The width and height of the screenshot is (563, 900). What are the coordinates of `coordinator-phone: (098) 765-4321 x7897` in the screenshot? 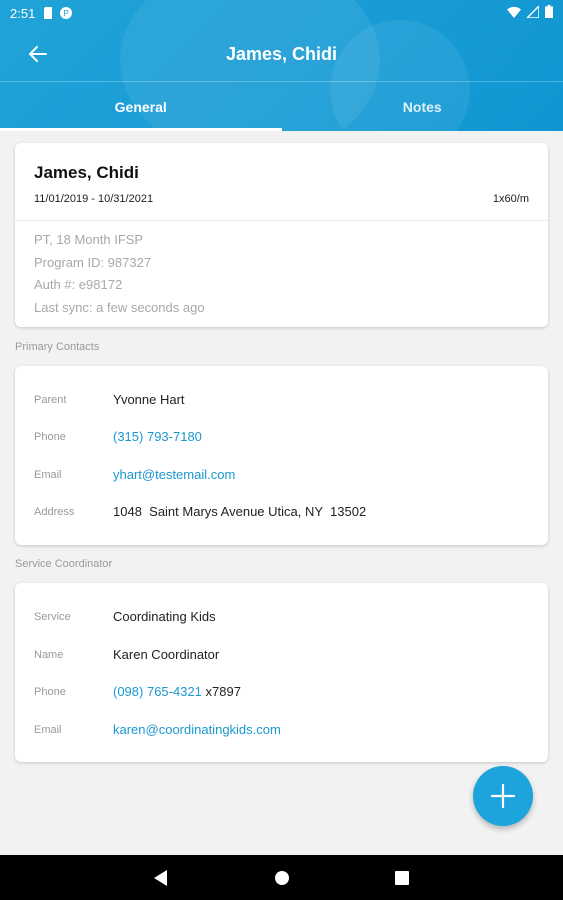 It's located at (177, 691).